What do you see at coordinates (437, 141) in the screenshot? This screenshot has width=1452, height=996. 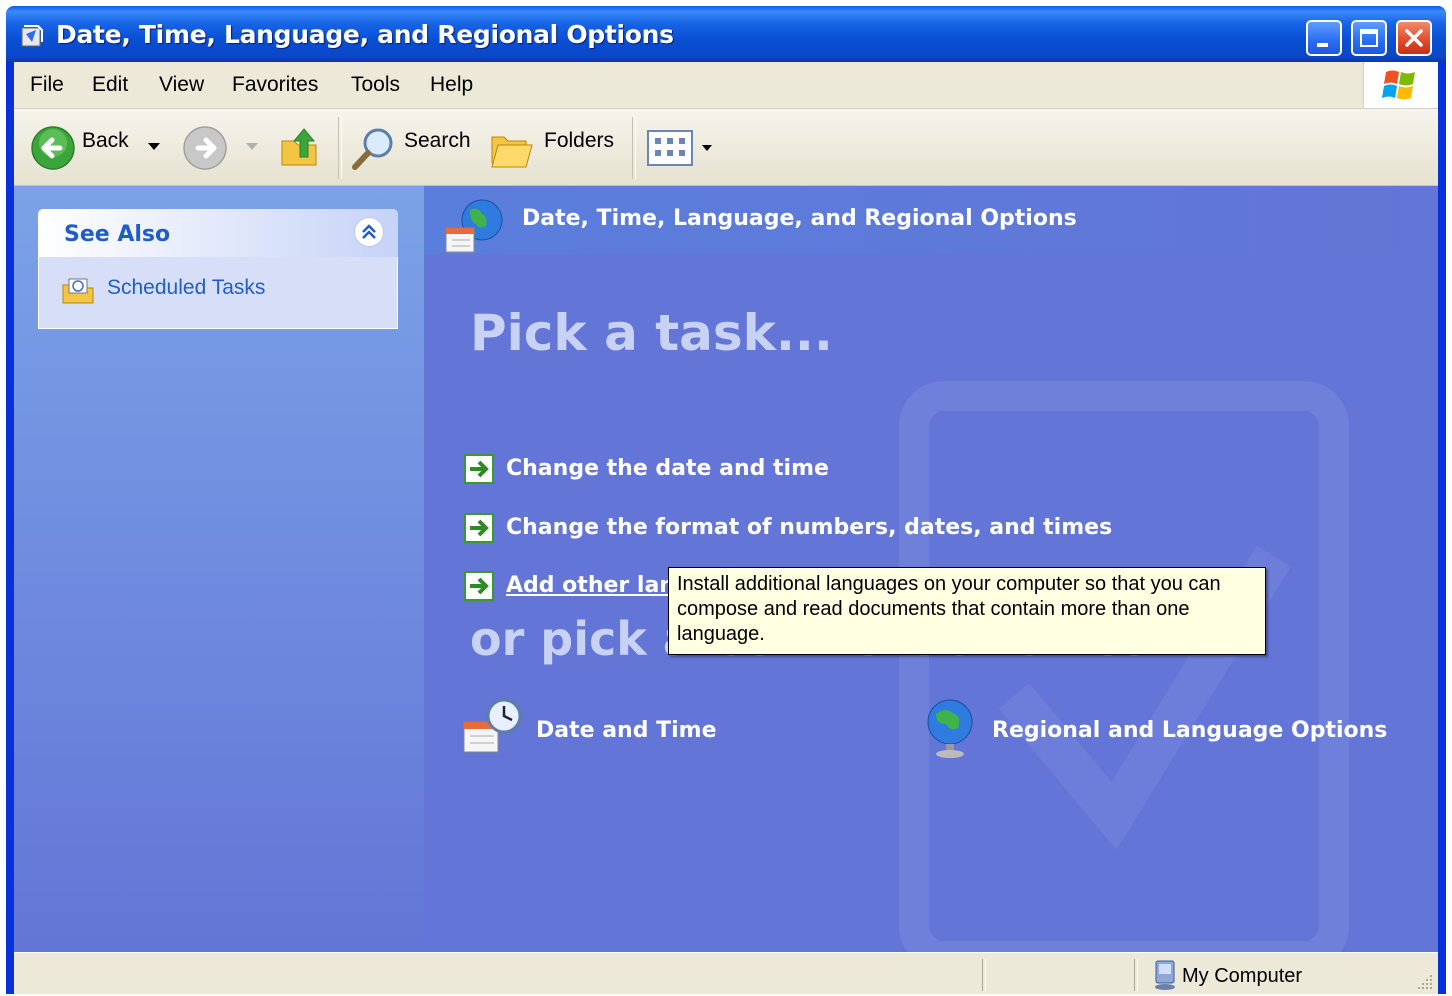 I see `search-button: Search` at bounding box center [437, 141].